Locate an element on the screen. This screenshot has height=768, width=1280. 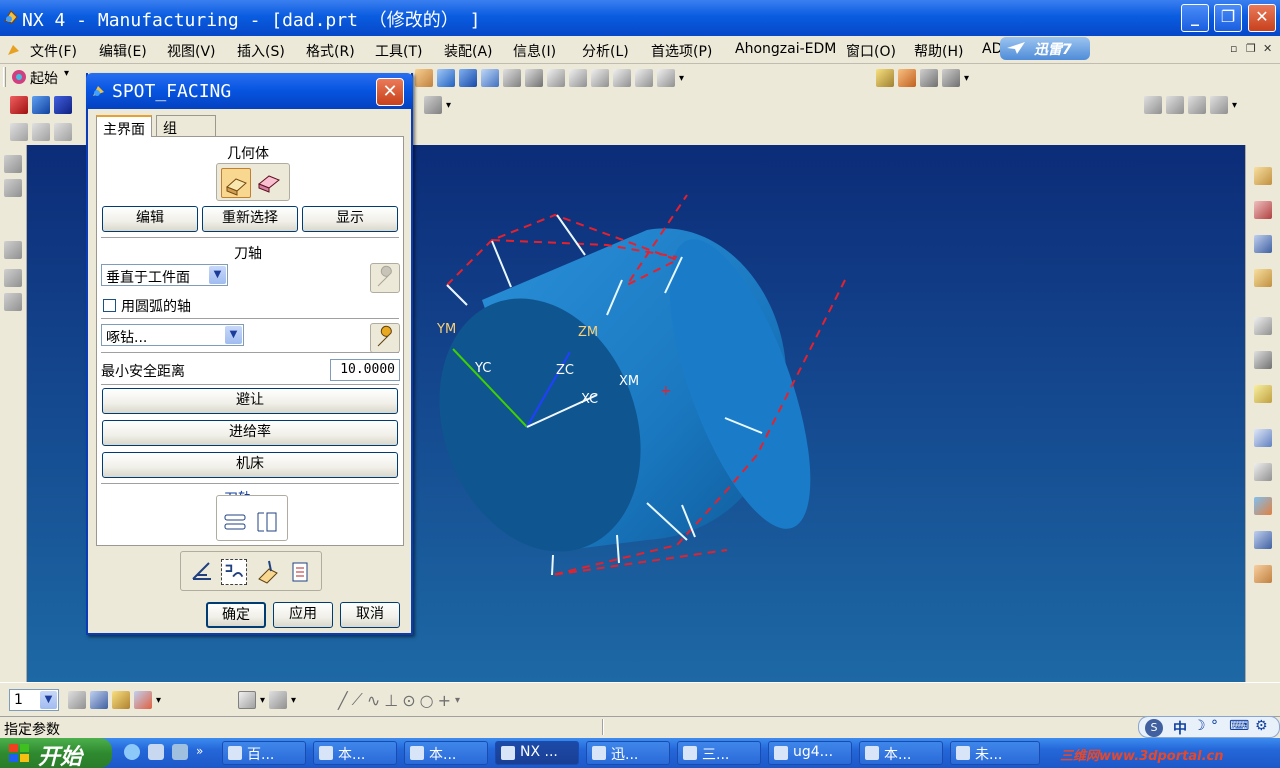
start-menu-label: 起始 is located at coordinates (44, 78).